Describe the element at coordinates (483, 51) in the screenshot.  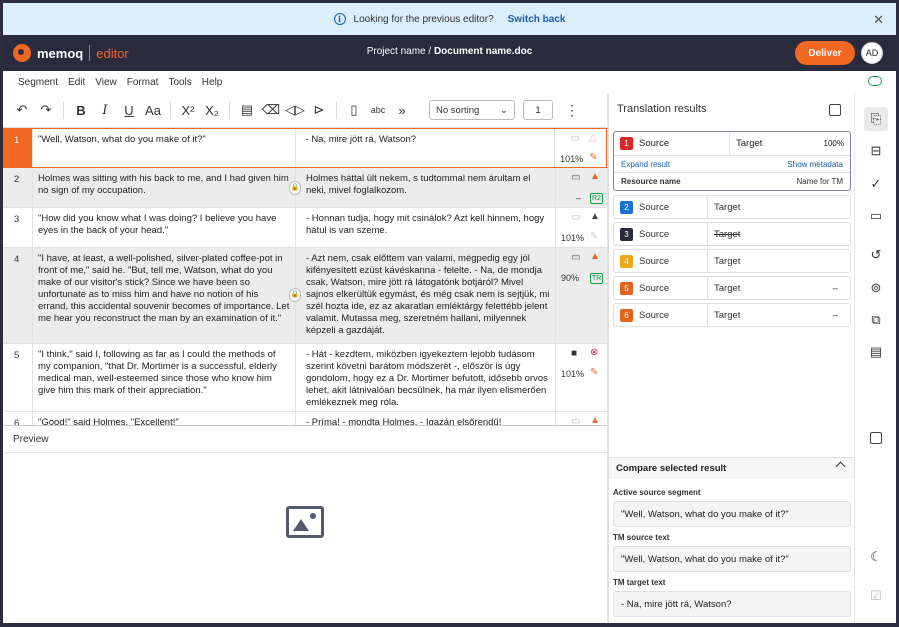
I see `document-name: Document name.doc` at that location.